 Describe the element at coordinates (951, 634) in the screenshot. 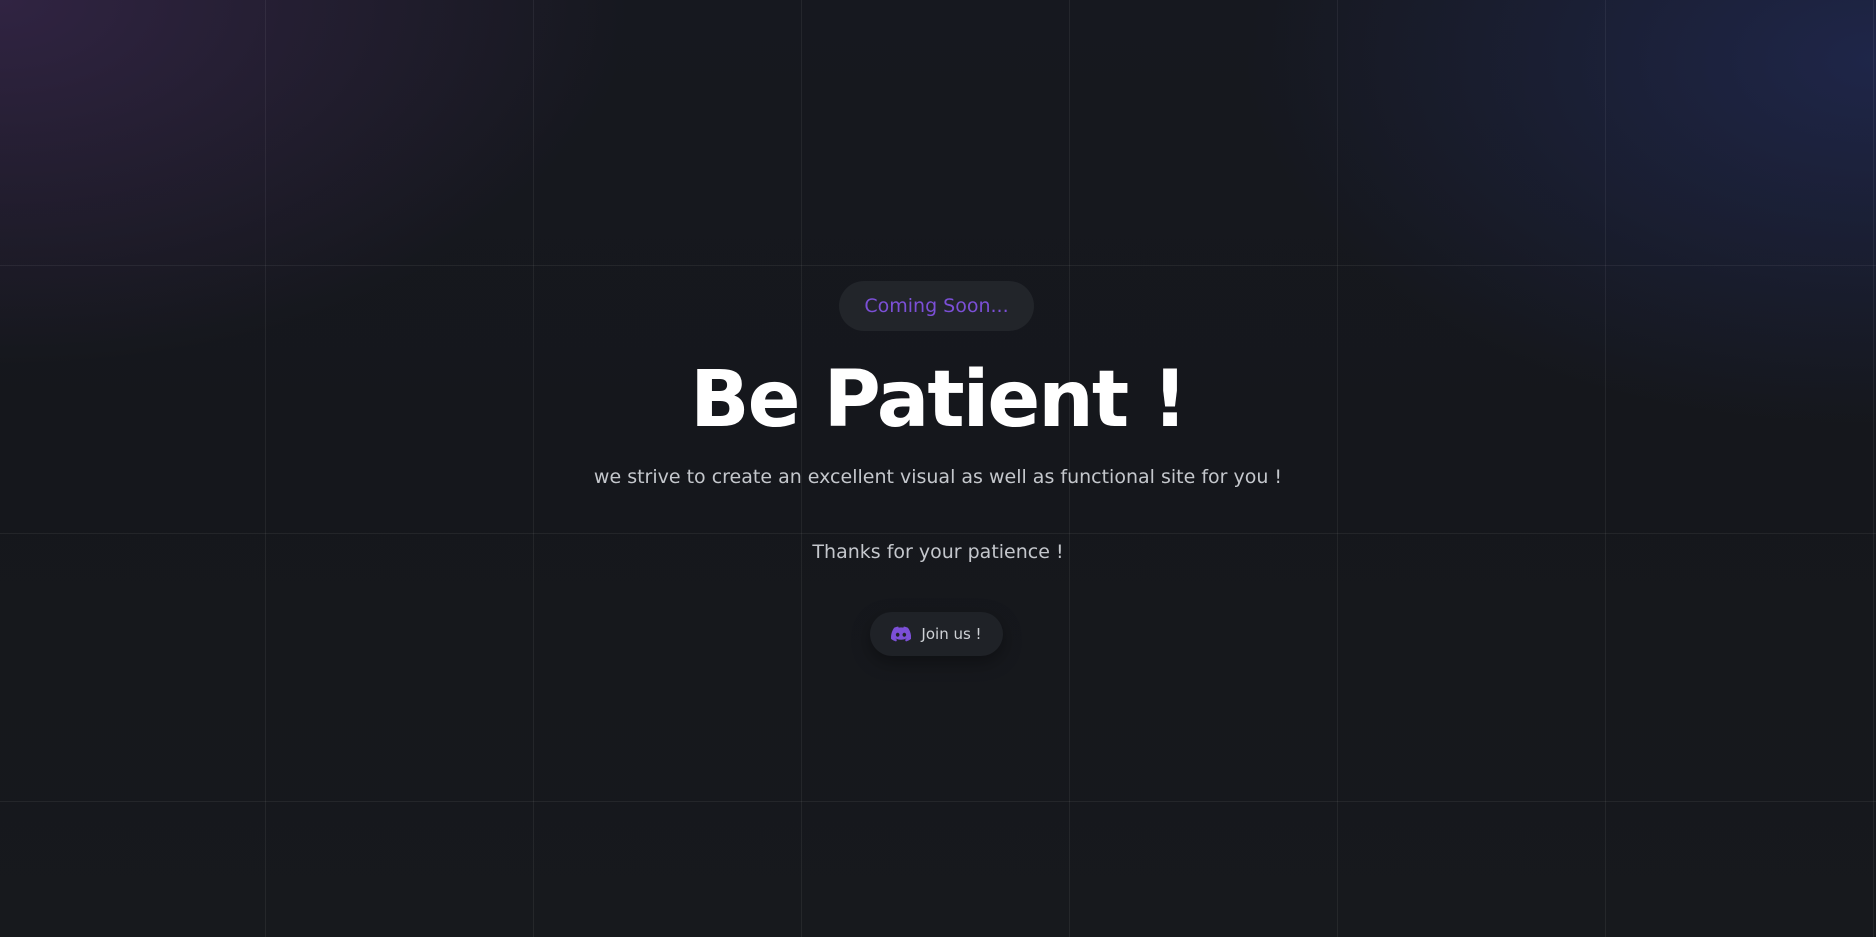

I see `join-us-label: Join us !` at that location.